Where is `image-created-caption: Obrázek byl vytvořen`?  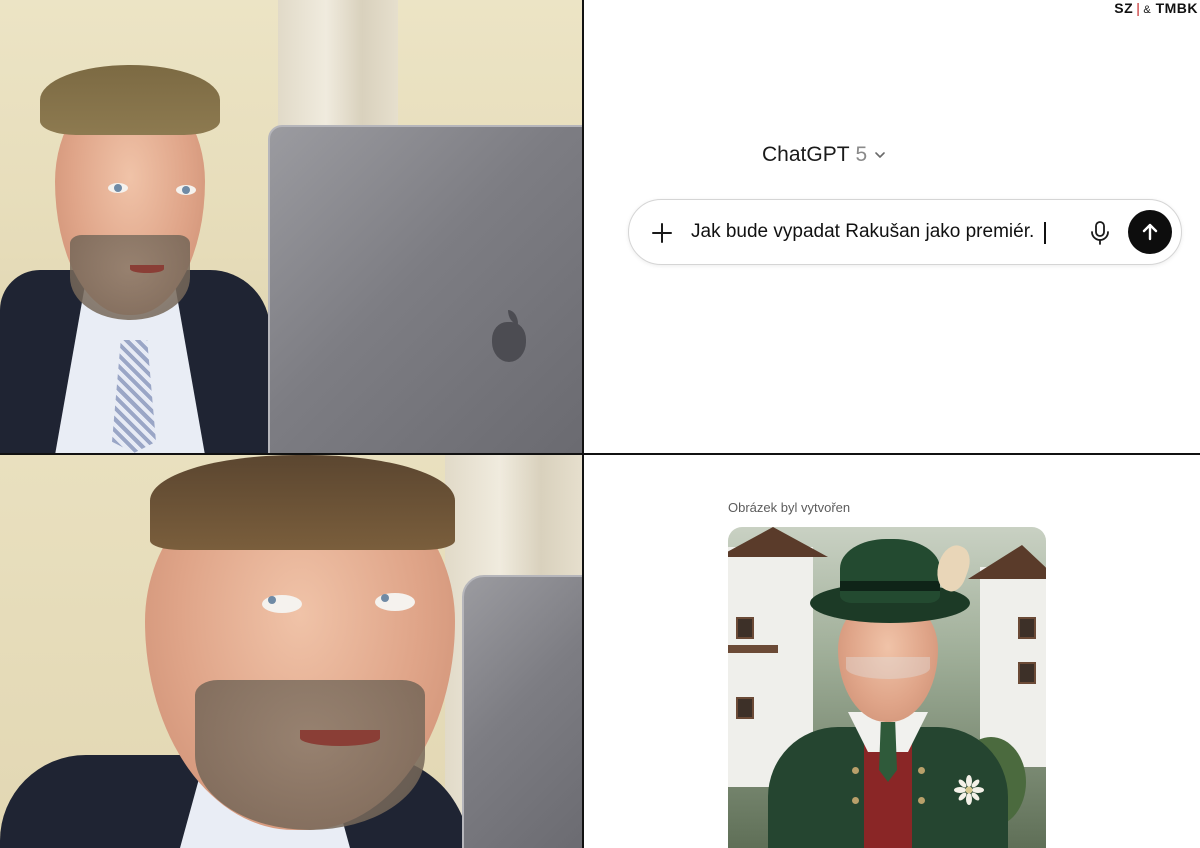
image-created-caption: Obrázek byl vytvořen is located at coordinates (789, 507).